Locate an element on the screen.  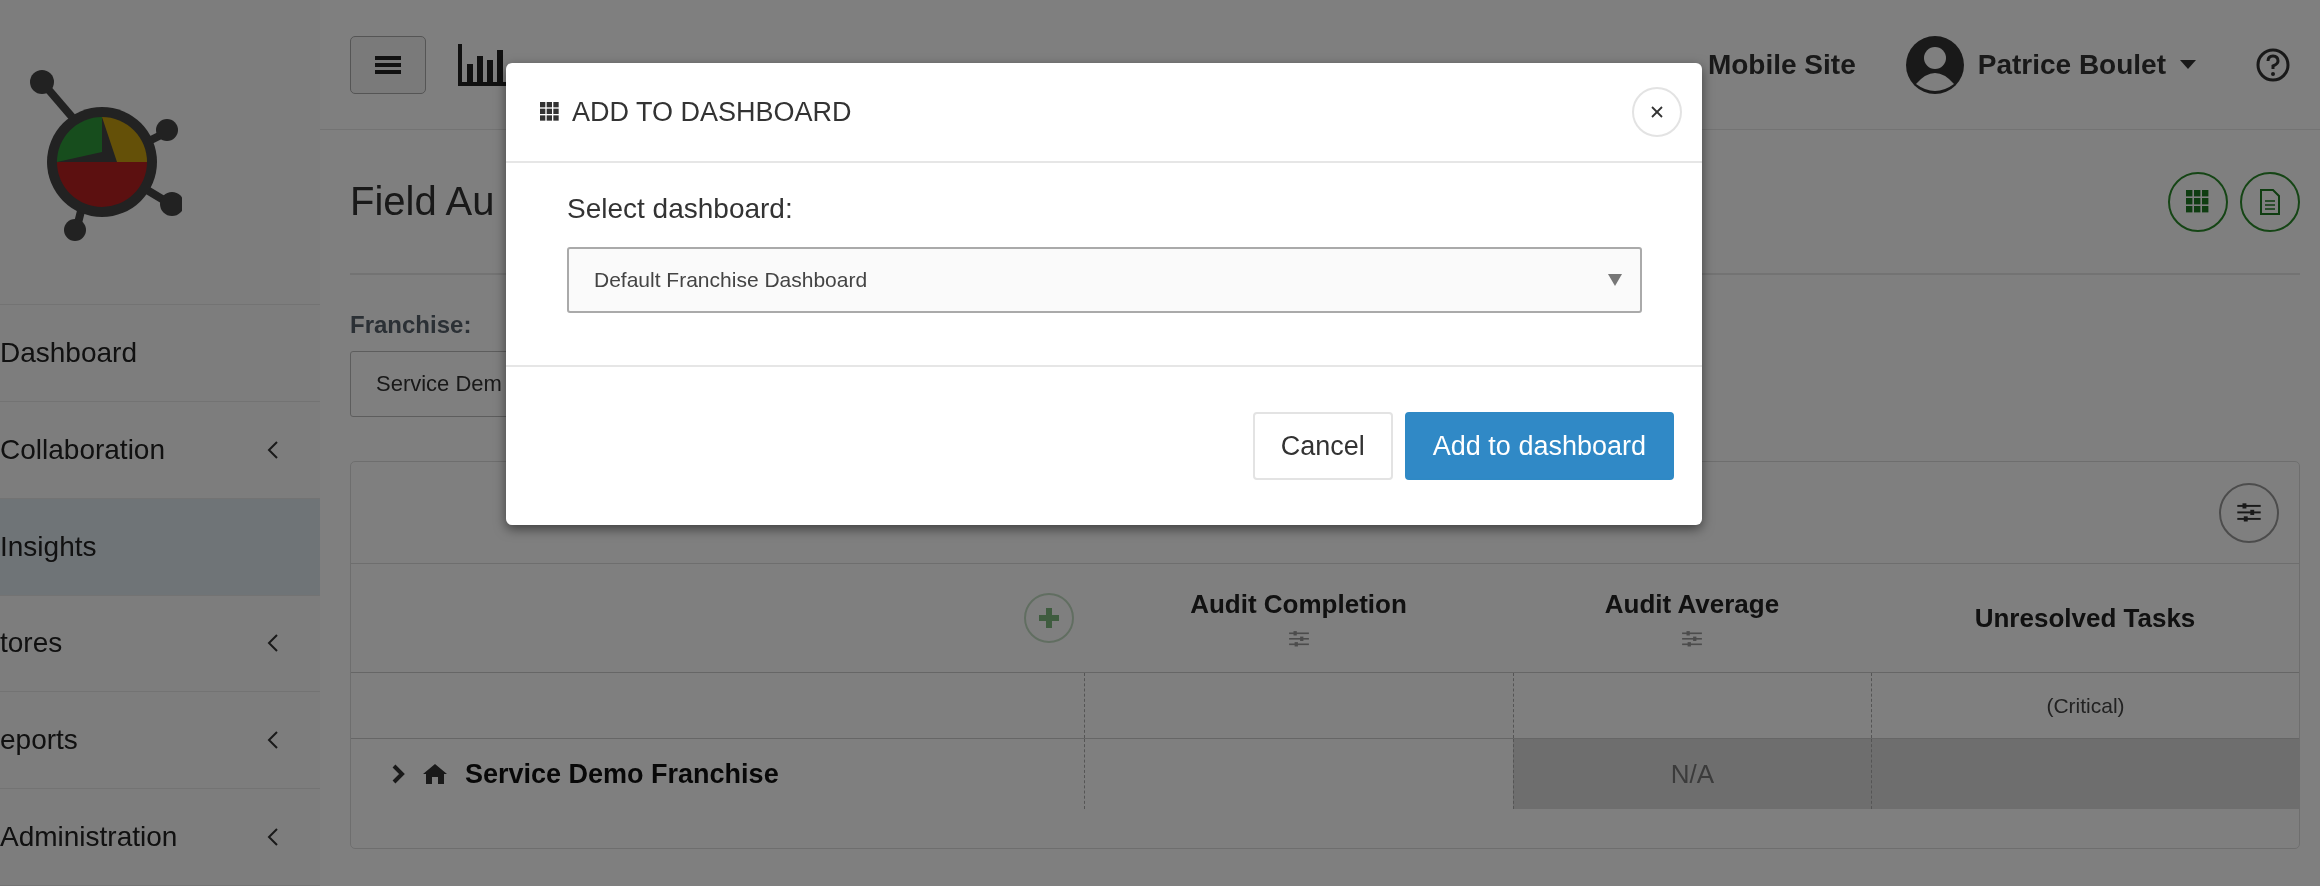
close-icon is located at coordinates (1657, 112).